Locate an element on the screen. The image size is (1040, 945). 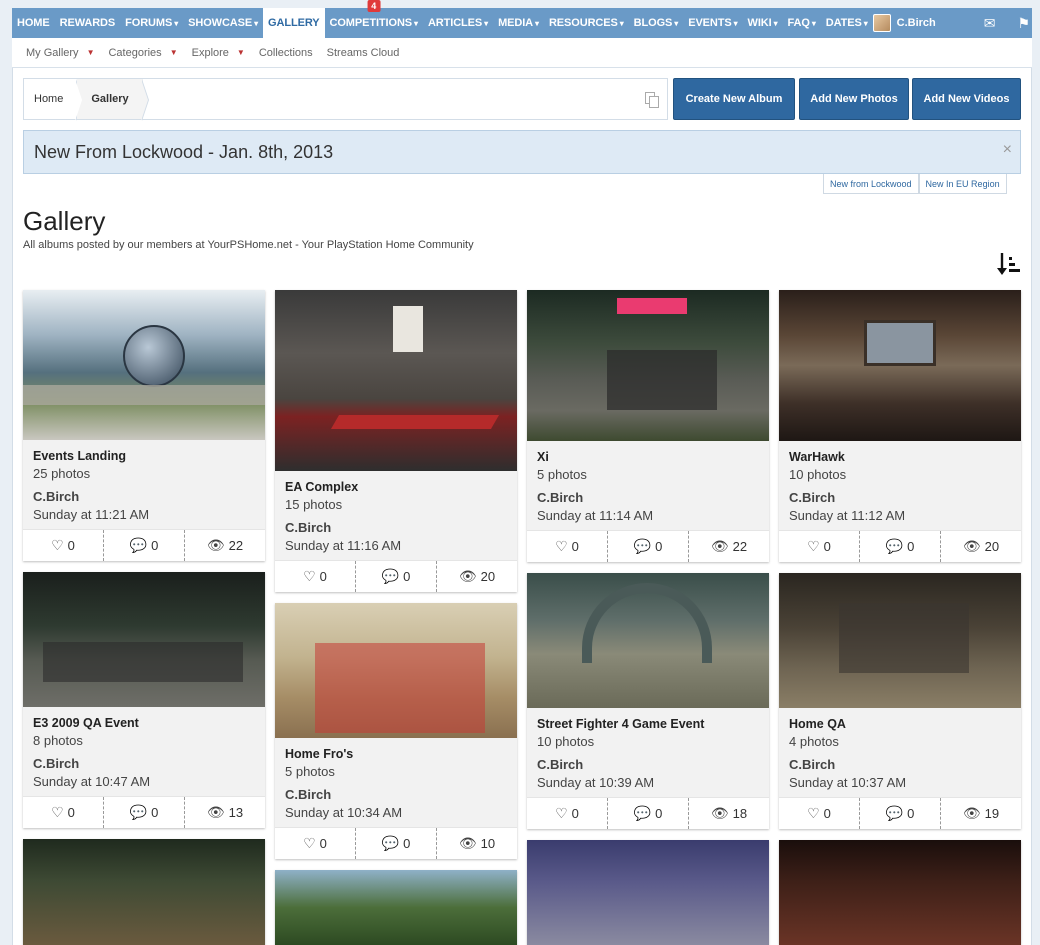
nav-wiki-label: WIKI is located at coordinates (759, 23).